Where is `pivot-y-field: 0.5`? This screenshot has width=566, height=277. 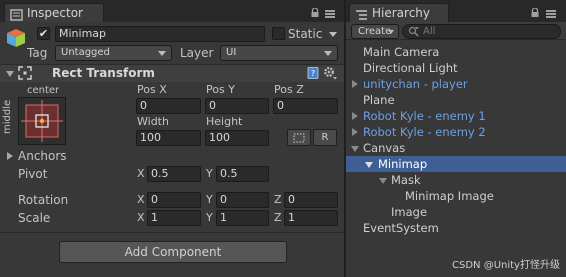
pivot-y-field: 0.5 is located at coordinates (242, 174).